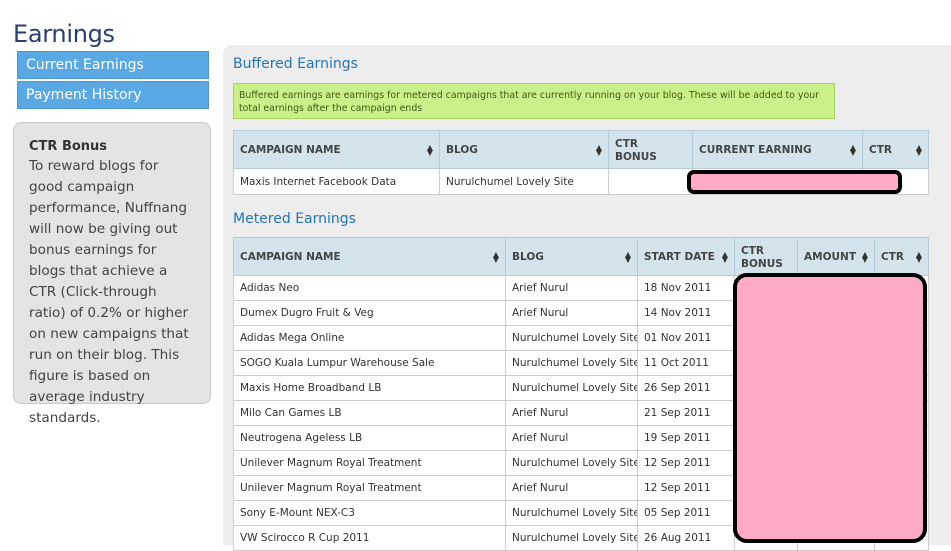 This screenshot has height=551, width=951. What do you see at coordinates (686, 288) in the screenshot?
I see `start-date-cell: 18 Nov 2011` at bounding box center [686, 288].